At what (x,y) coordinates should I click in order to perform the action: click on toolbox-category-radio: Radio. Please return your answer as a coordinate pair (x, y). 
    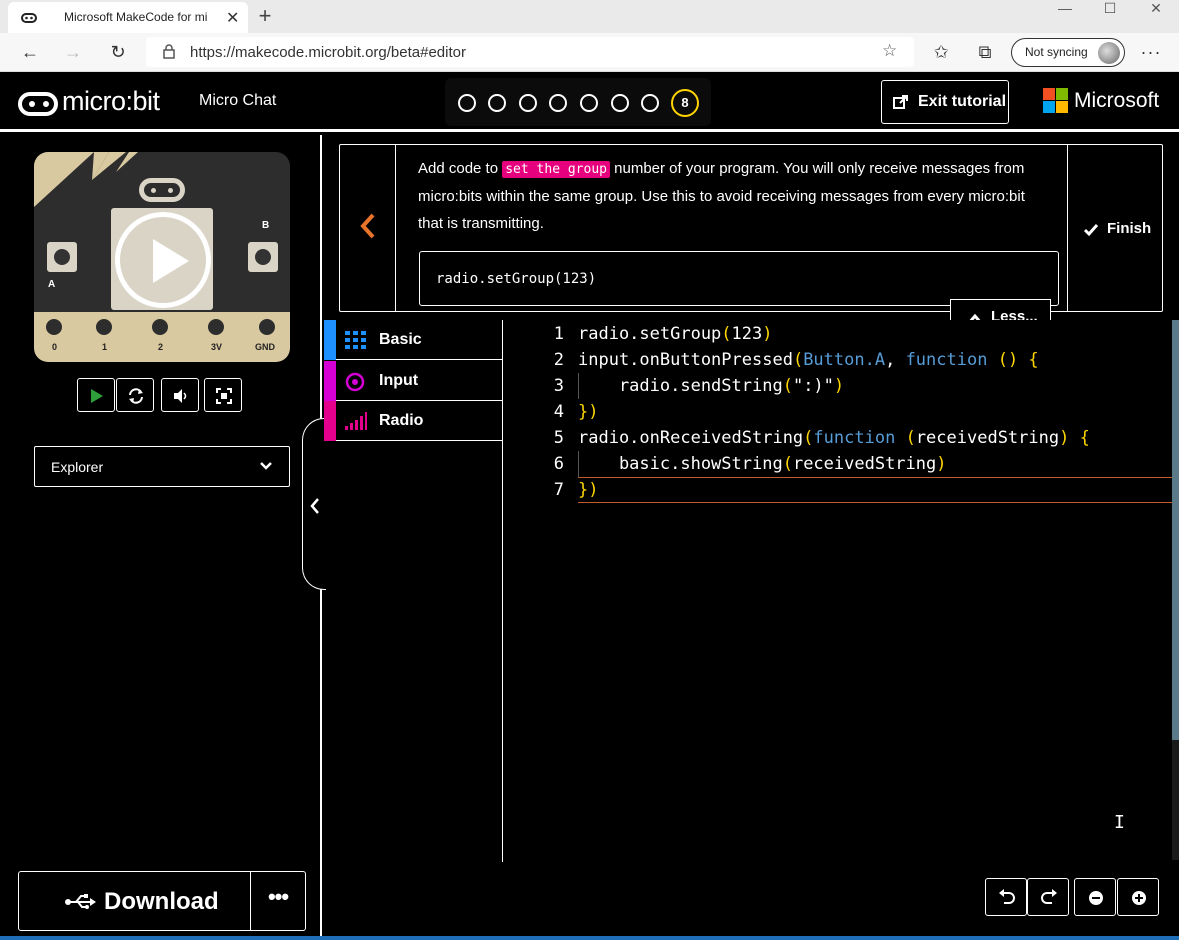
    Looking at the image, I should click on (413, 421).